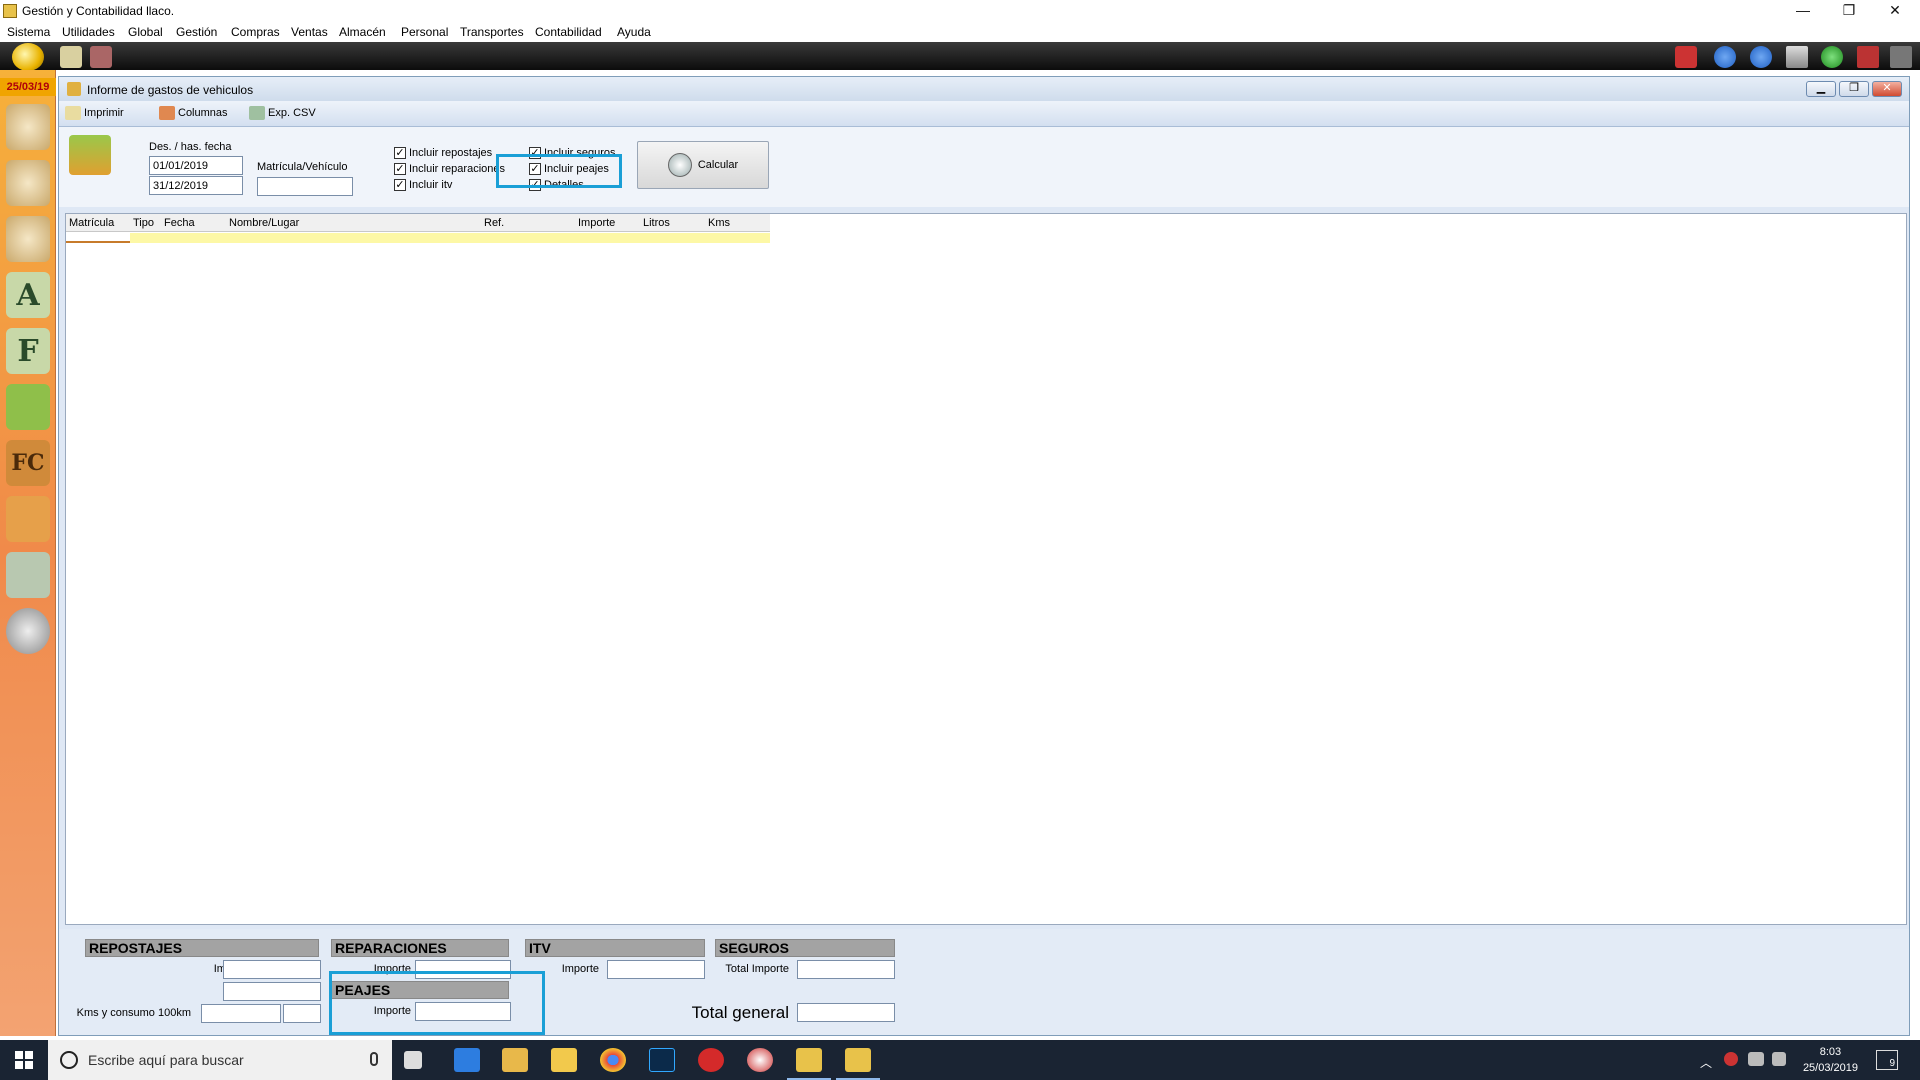 The image size is (1920, 1080). What do you see at coordinates (362, 32) in the screenshot?
I see `menu-almacen: Almacén` at bounding box center [362, 32].